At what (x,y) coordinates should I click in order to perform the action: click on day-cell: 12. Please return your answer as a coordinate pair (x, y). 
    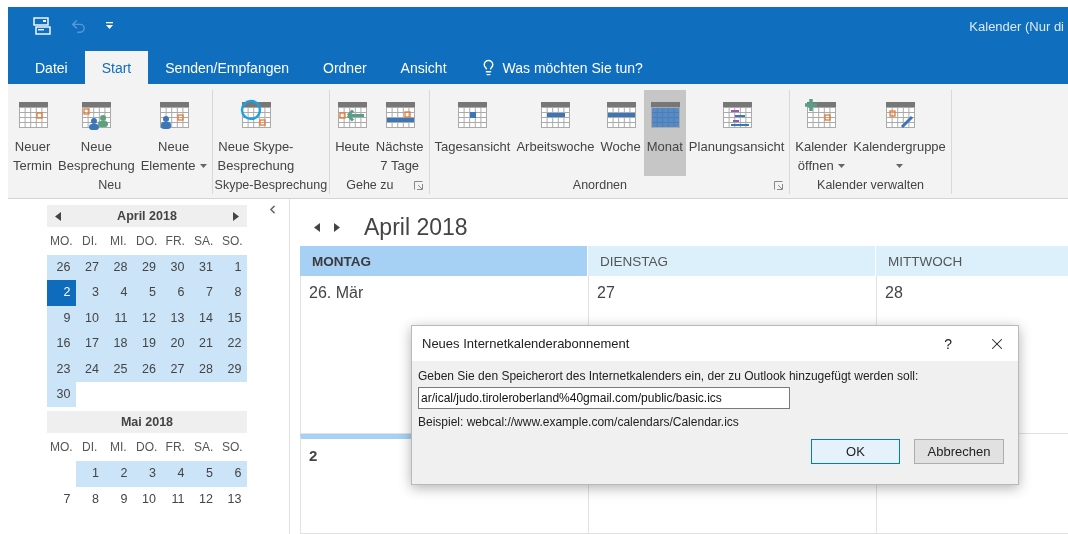
    Looking at the image, I should click on (203, 499).